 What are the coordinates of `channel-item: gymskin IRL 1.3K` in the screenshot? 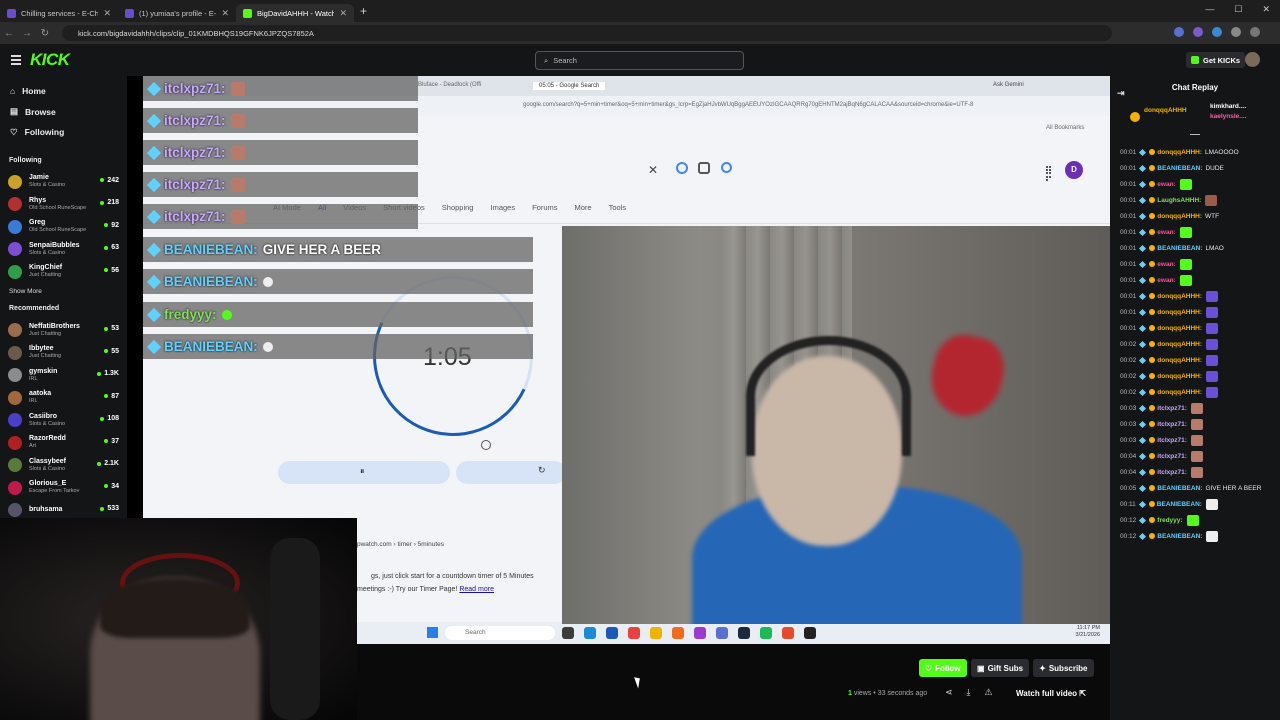 It's located at (63, 375).